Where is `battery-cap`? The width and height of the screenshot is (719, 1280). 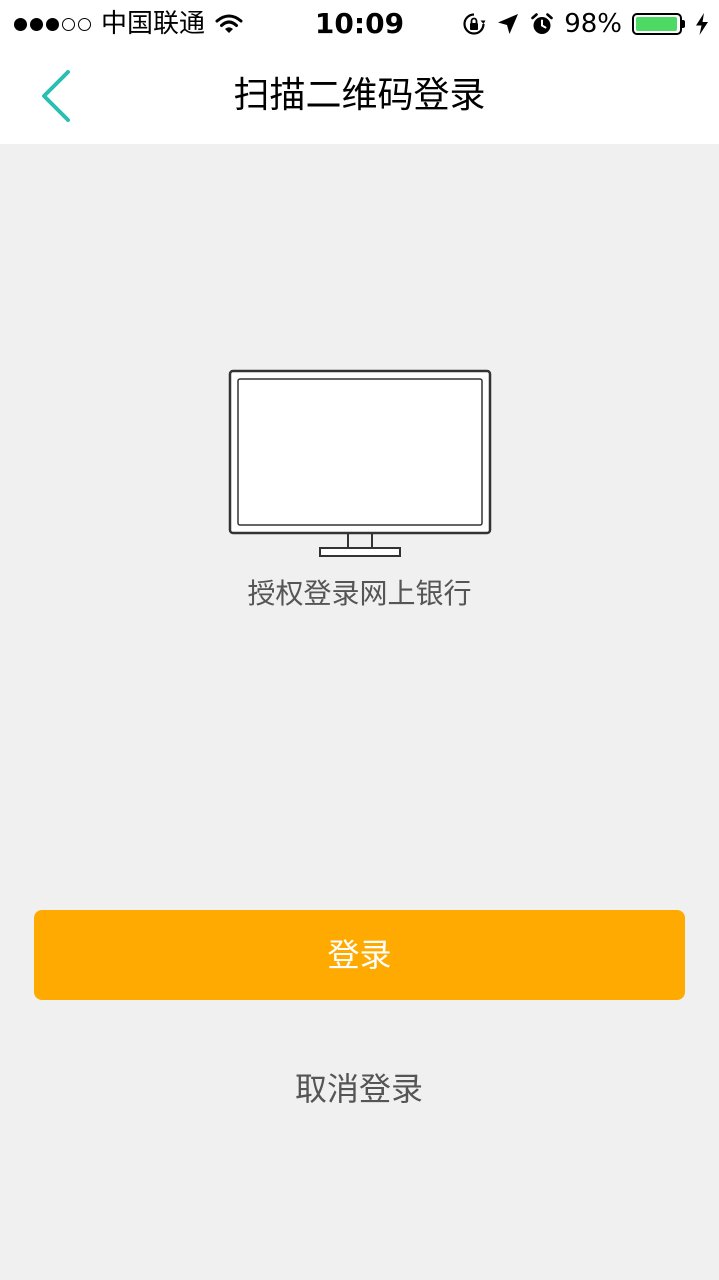 battery-cap is located at coordinates (683, 24).